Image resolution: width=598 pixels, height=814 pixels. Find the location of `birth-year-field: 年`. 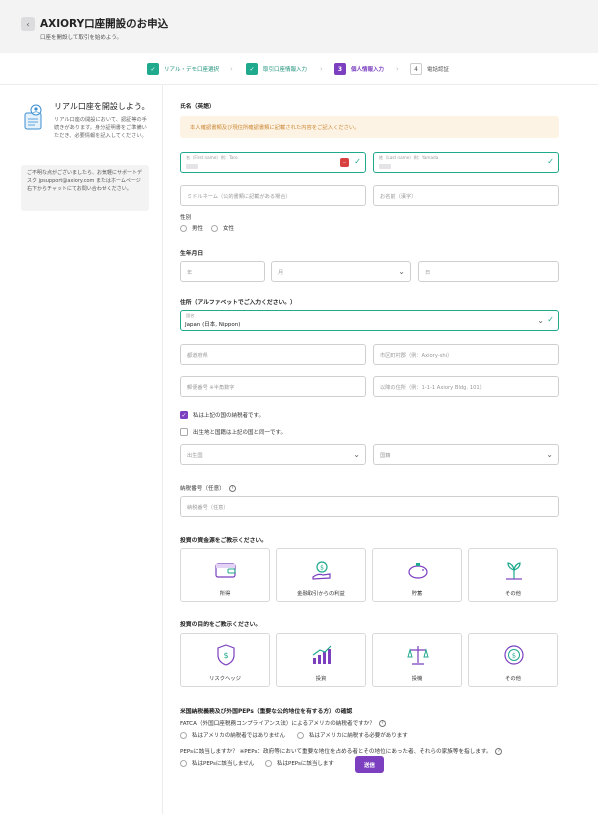

birth-year-field: 年 is located at coordinates (222, 271).